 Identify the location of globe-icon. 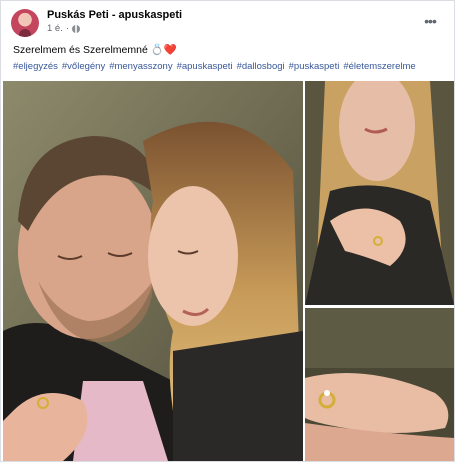
(76, 28).